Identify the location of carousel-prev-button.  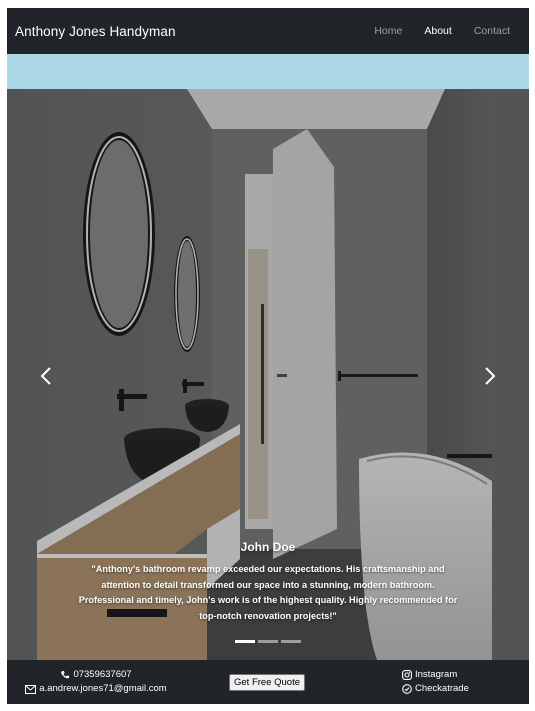
(46, 376).